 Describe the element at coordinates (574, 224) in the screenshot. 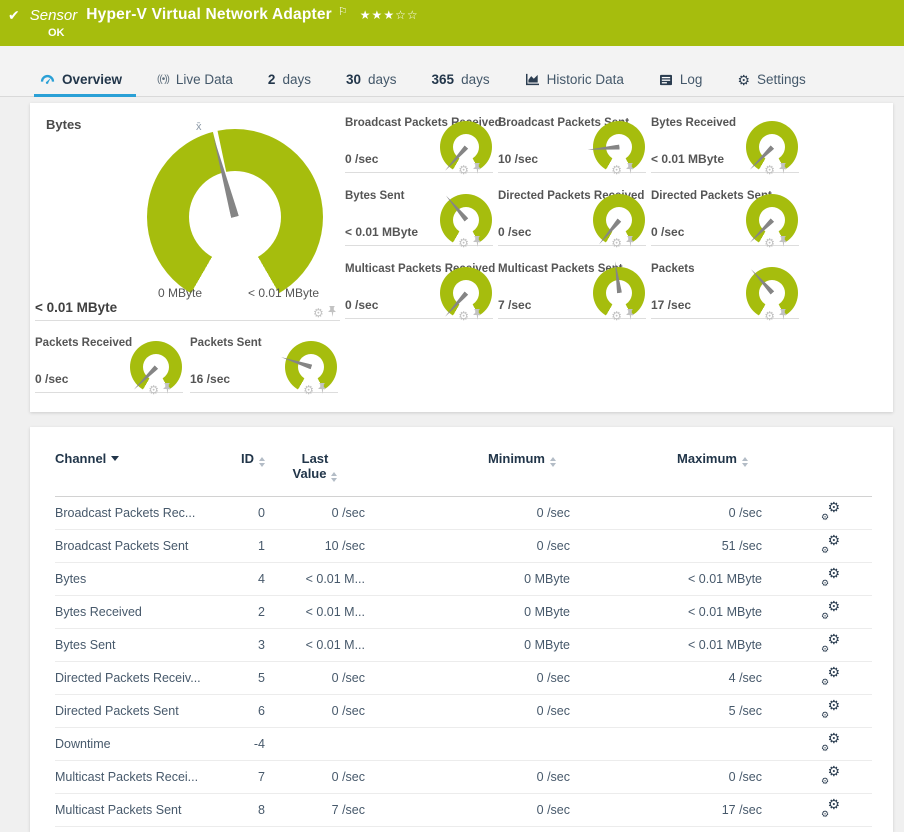

I see `mini-gauge-panel: Directed Packets Received 0 /sec ⚙` at that location.